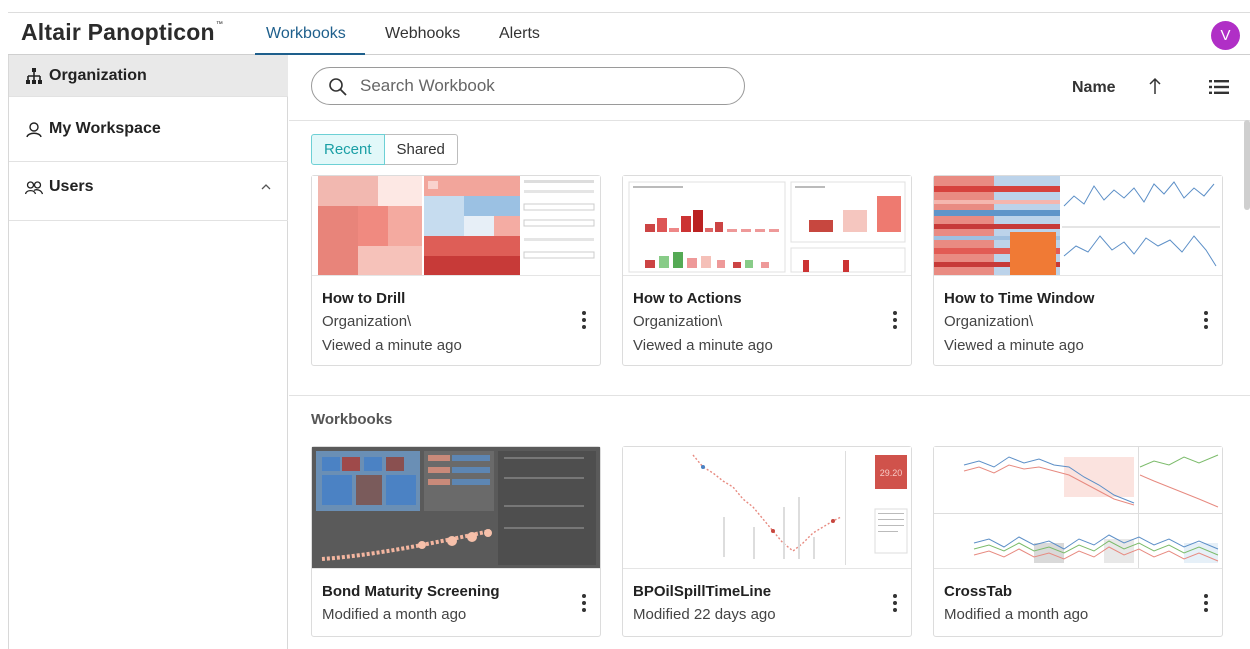  Describe the element at coordinates (422, 34) in the screenshot. I see `tab-webhooks: Webhooks` at that location.